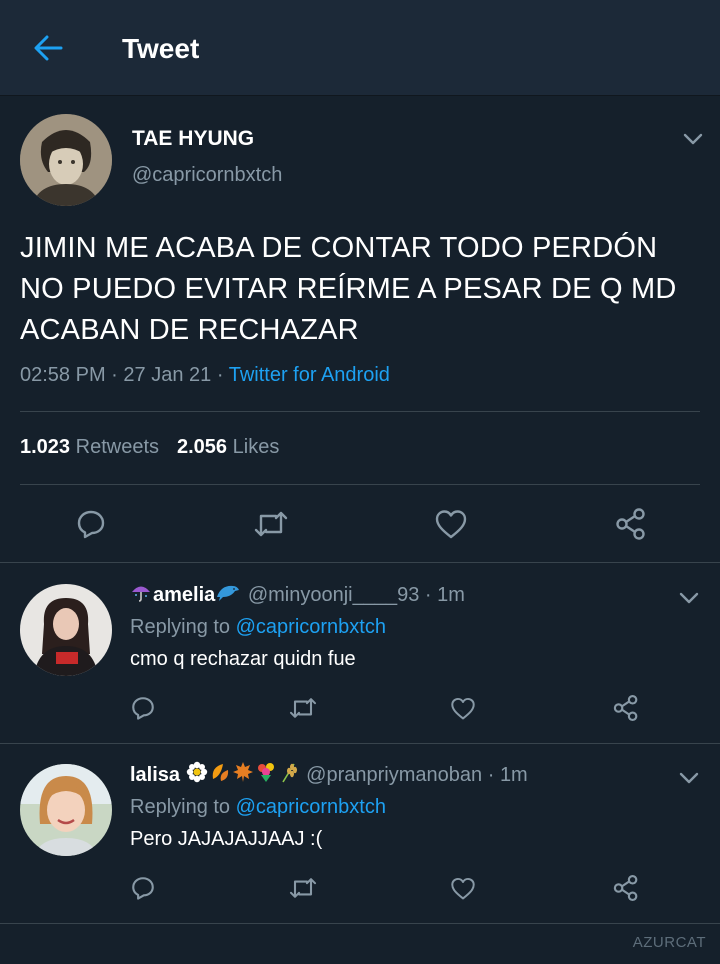 The image size is (720, 964). Describe the element at coordinates (360, 48) in the screenshot. I see `top-bar: Tweet` at that location.